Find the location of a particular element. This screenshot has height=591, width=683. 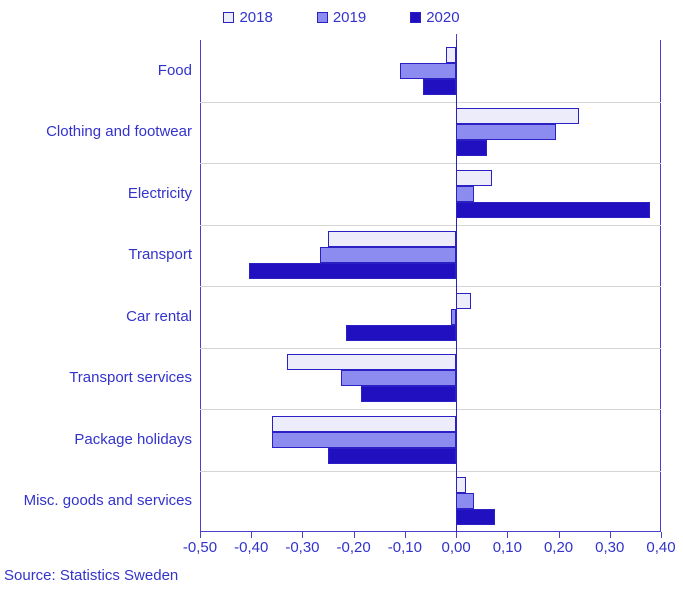

bar-2020-car-rental is located at coordinates (401, 332).